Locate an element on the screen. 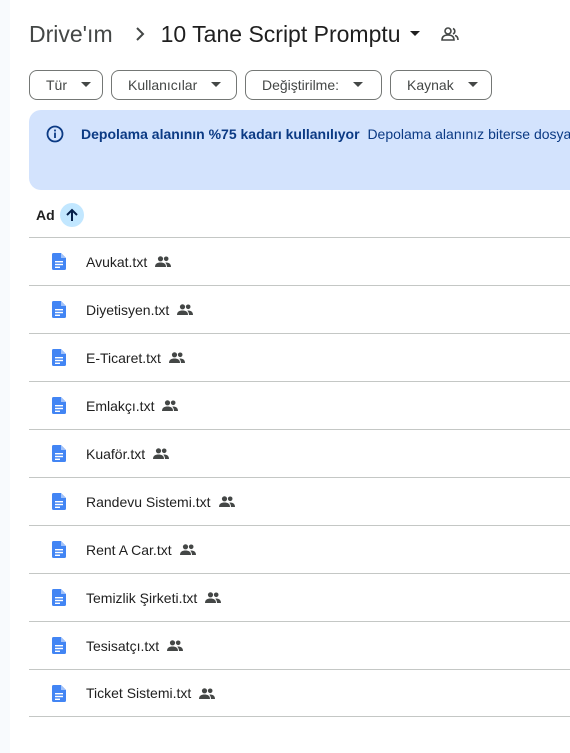 This screenshot has width=570, height=753. file-name: Rent A Car.txt is located at coordinates (129, 549).